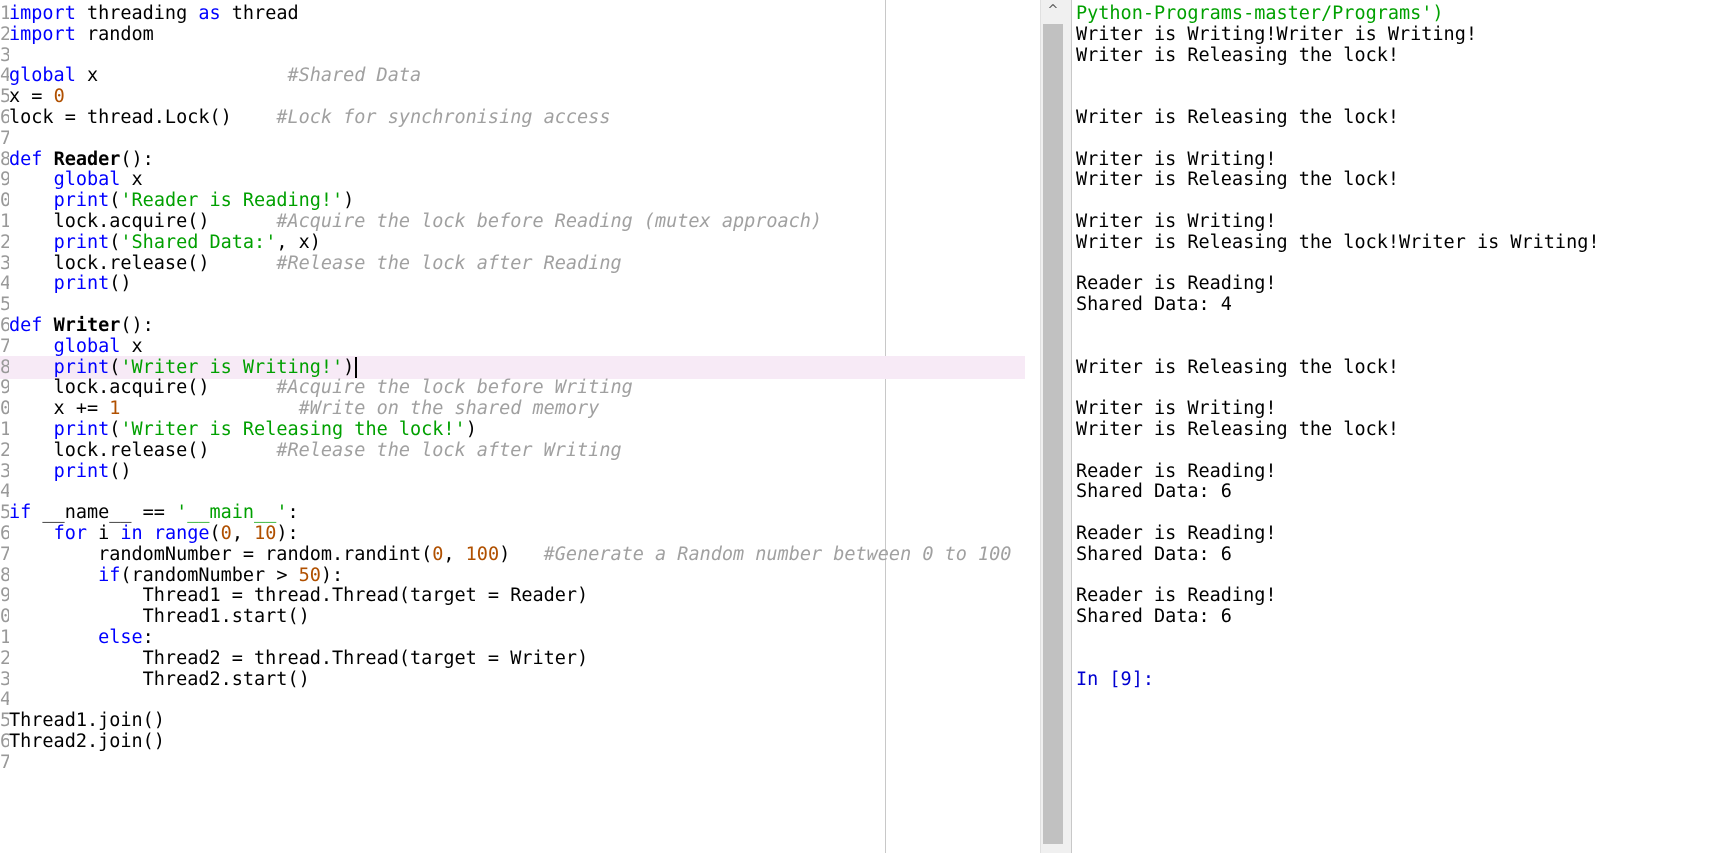 The image size is (1724, 853). I want to click on line-number: 7, so click(4, 554).